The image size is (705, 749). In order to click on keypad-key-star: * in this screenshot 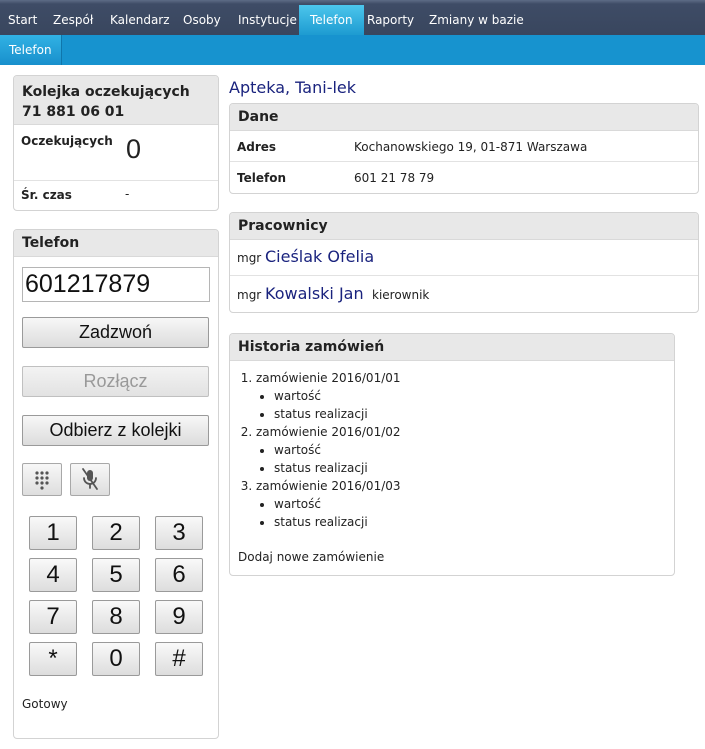, I will do `click(53, 659)`.